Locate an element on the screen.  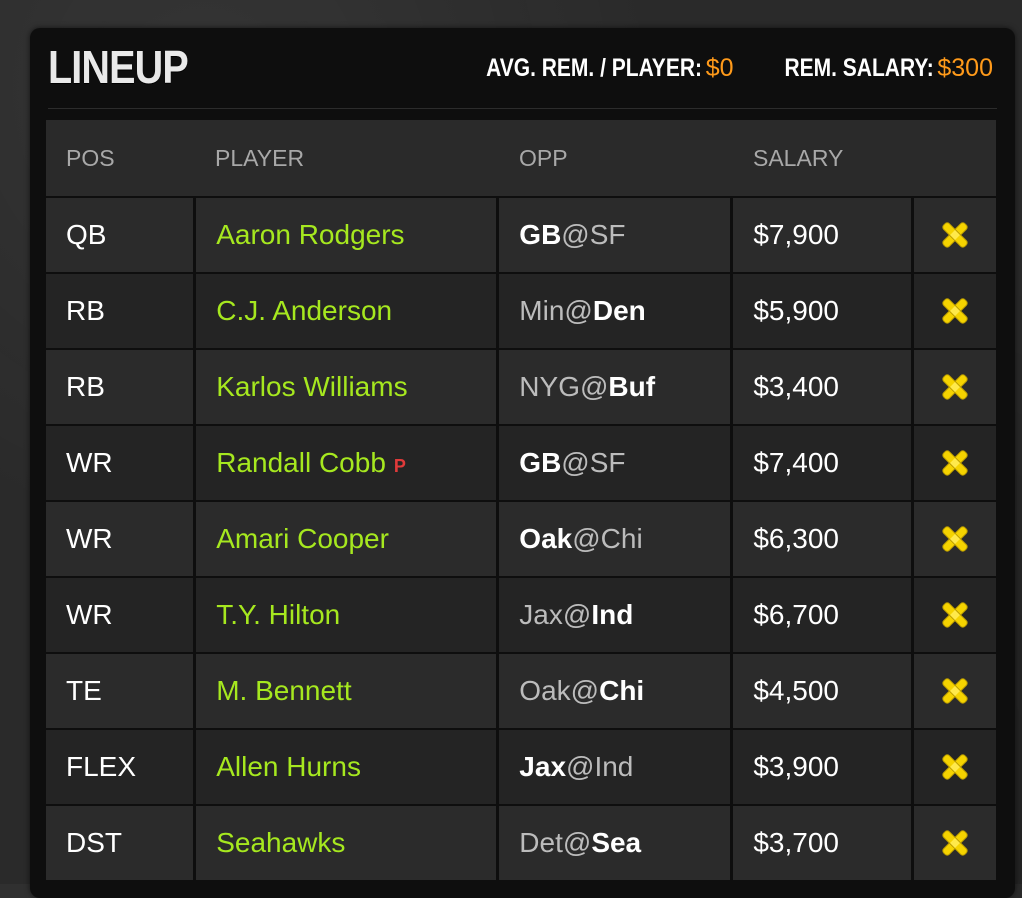
opponent-cell: NYG @ Buf is located at coordinates (615, 387).